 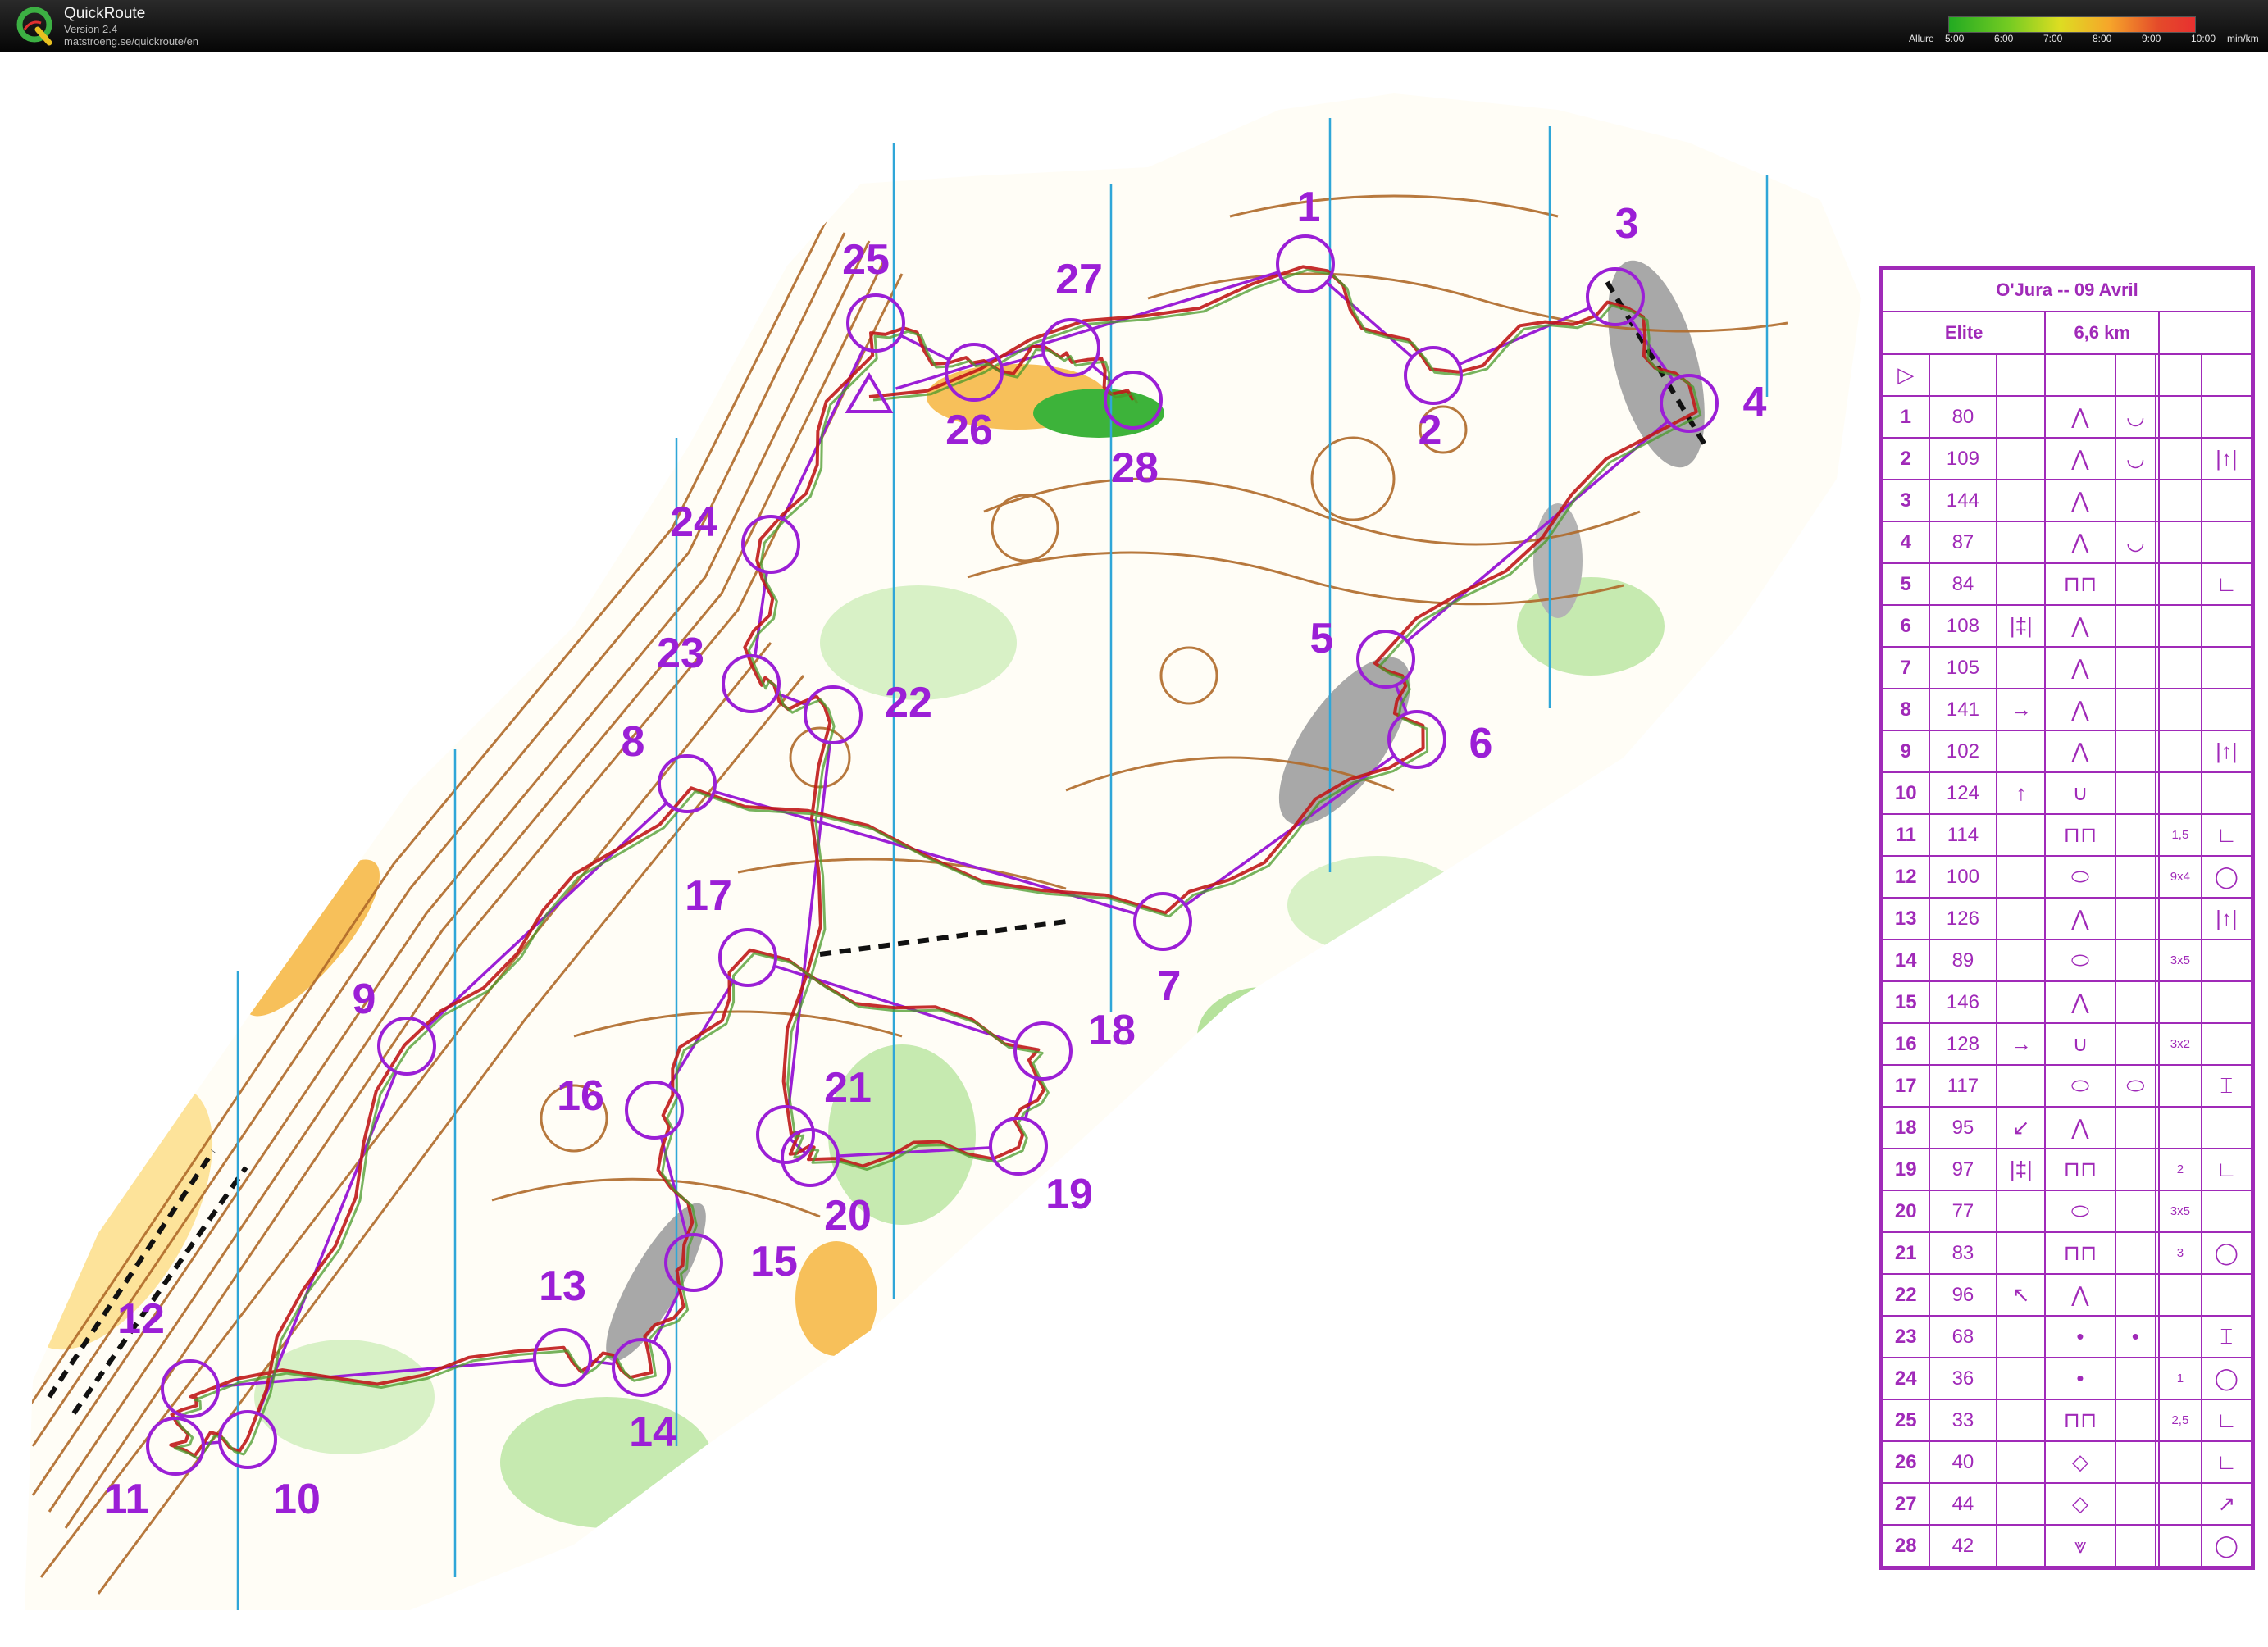 What do you see at coordinates (91, 29) in the screenshot?
I see `app-version: Version 2.4` at bounding box center [91, 29].